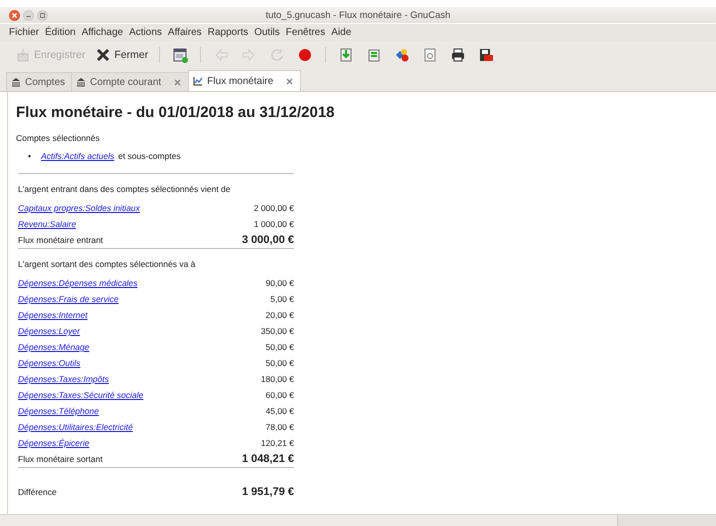  I want to click on account-link: Dépenses:Utilitaires:Electricité, so click(75, 427).